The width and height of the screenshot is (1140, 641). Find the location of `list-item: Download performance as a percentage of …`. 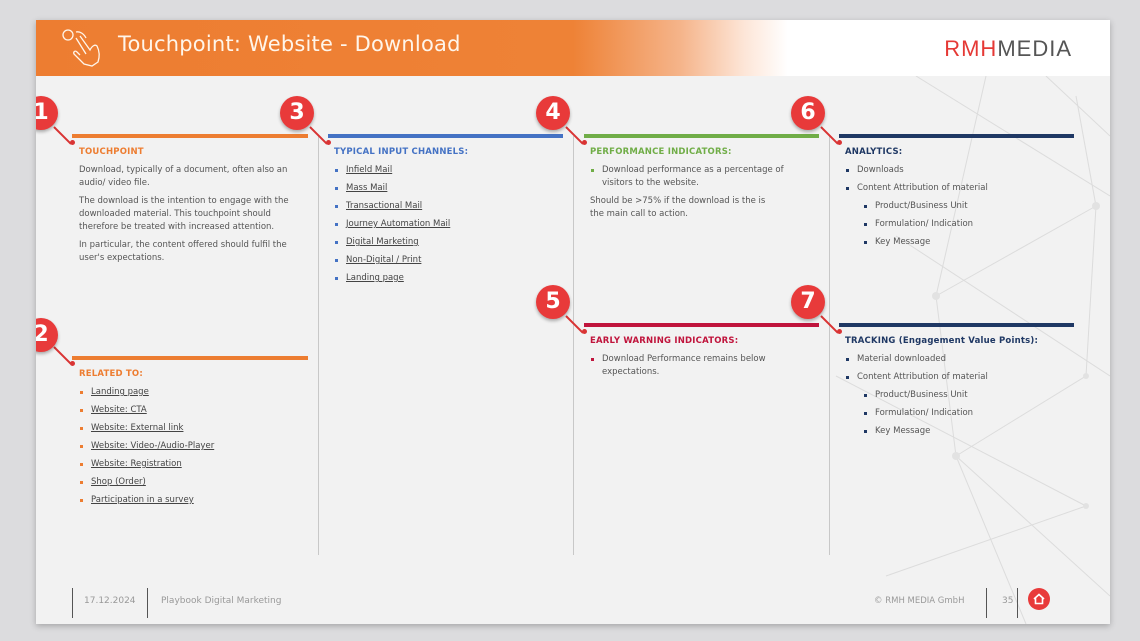

list-item: Download performance as a percentage of … is located at coordinates (702, 177).